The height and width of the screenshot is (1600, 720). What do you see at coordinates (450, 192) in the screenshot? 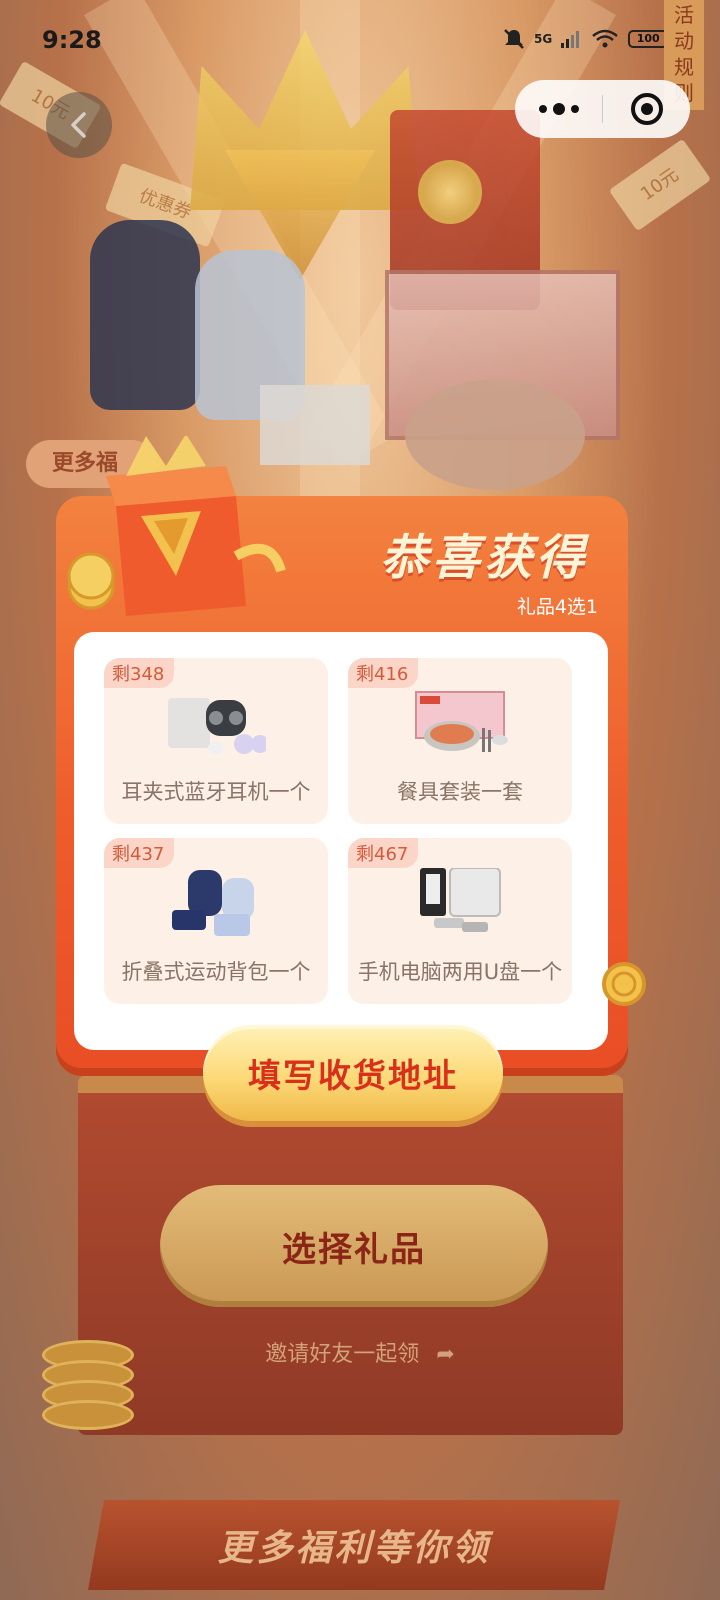
I see `yuan-coin-icon` at bounding box center [450, 192].